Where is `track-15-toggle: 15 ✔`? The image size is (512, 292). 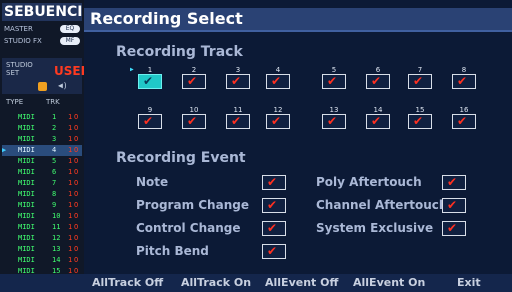 track-15-toggle: 15 ✔ is located at coordinates (420, 118).